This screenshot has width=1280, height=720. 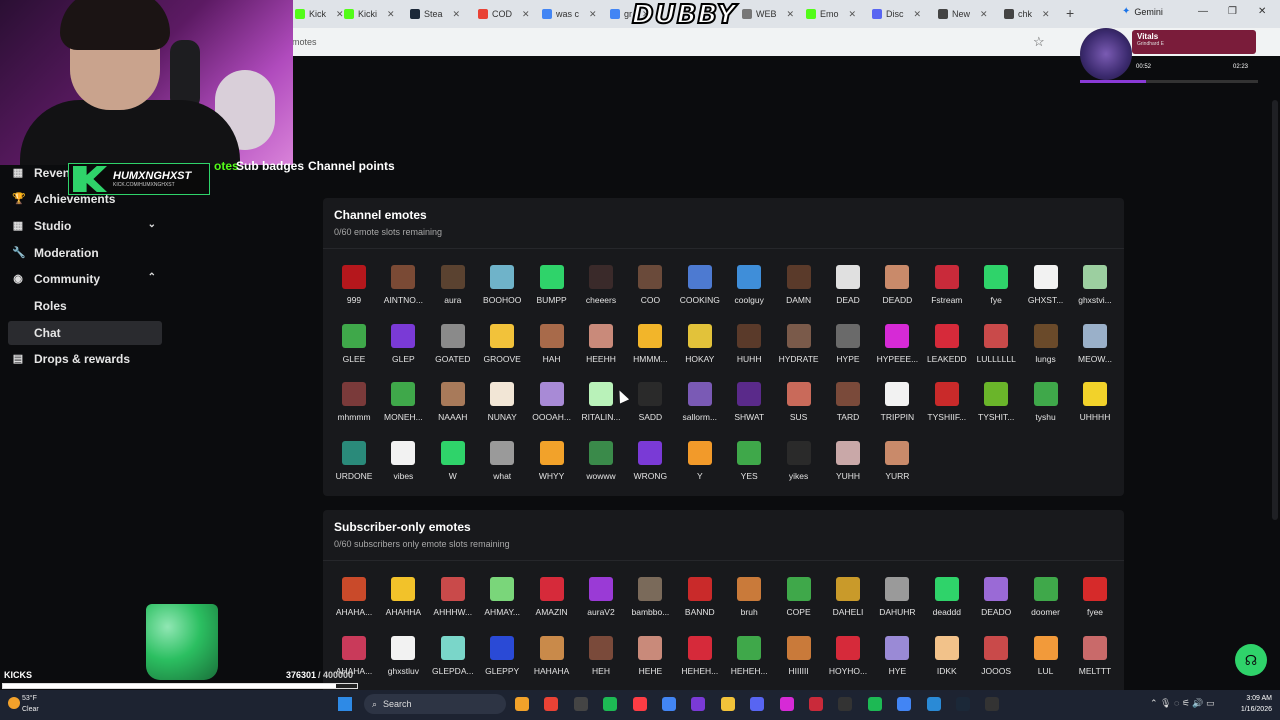 What do you see at coordinates (601, 660) in the screenshot?
I see `emote-tile: HEH` at bounding box center [601, 660].